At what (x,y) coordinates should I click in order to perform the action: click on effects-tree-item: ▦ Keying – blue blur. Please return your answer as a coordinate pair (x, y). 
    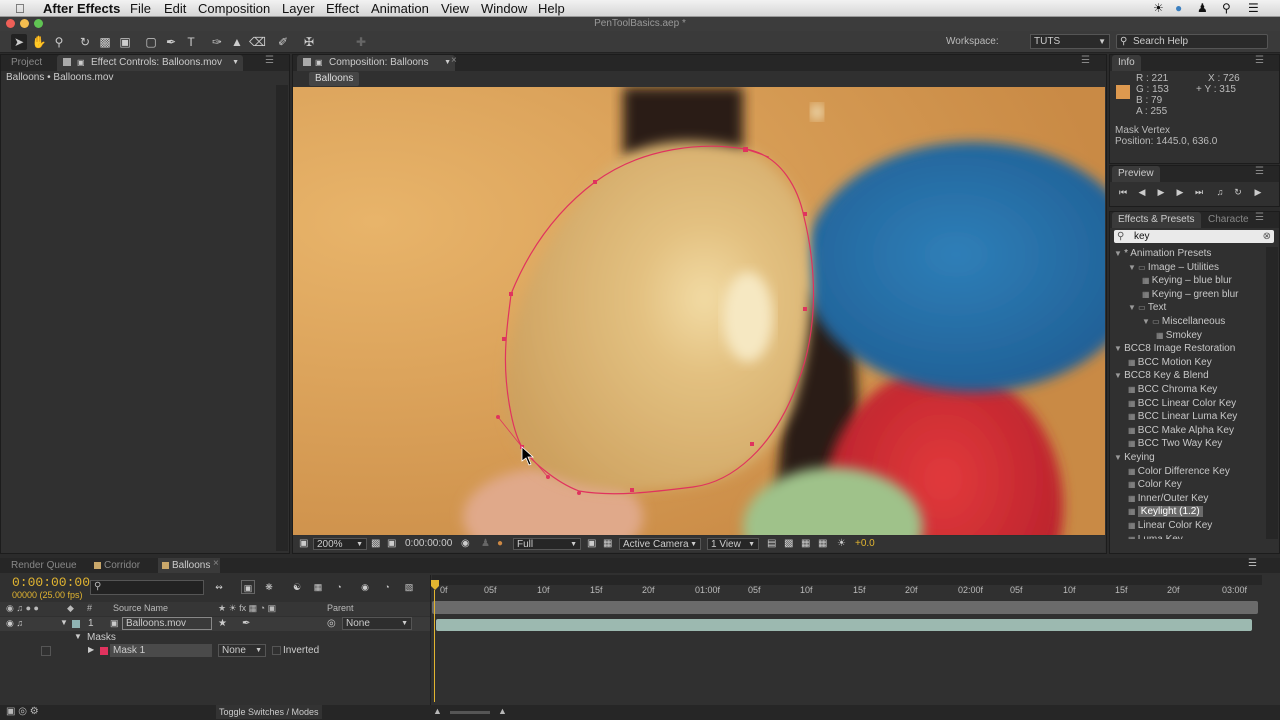
    Looking at the image, I should click on (1187, 280).